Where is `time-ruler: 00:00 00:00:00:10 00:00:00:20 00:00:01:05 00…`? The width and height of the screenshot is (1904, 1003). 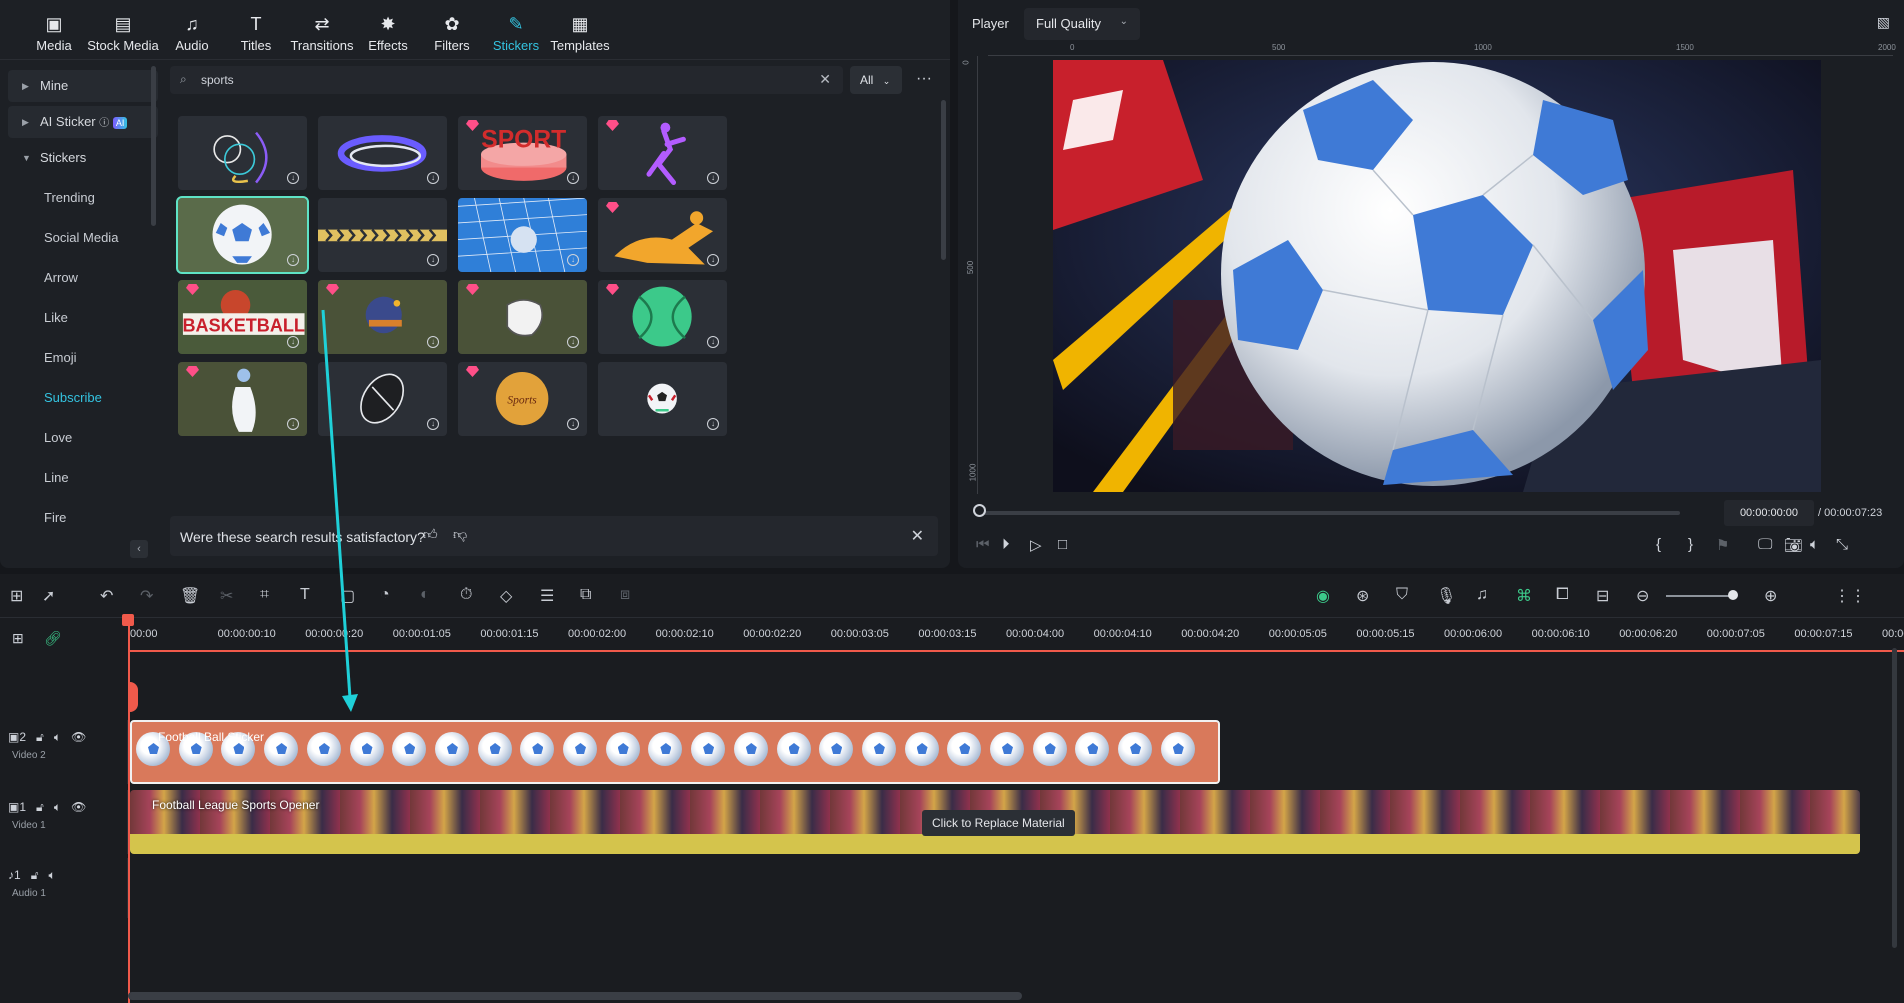 time-ruler: 00:00 00:00:00:10 00:00:00:20 00:00:01:05 00… is located at coordinates (1016, 635).